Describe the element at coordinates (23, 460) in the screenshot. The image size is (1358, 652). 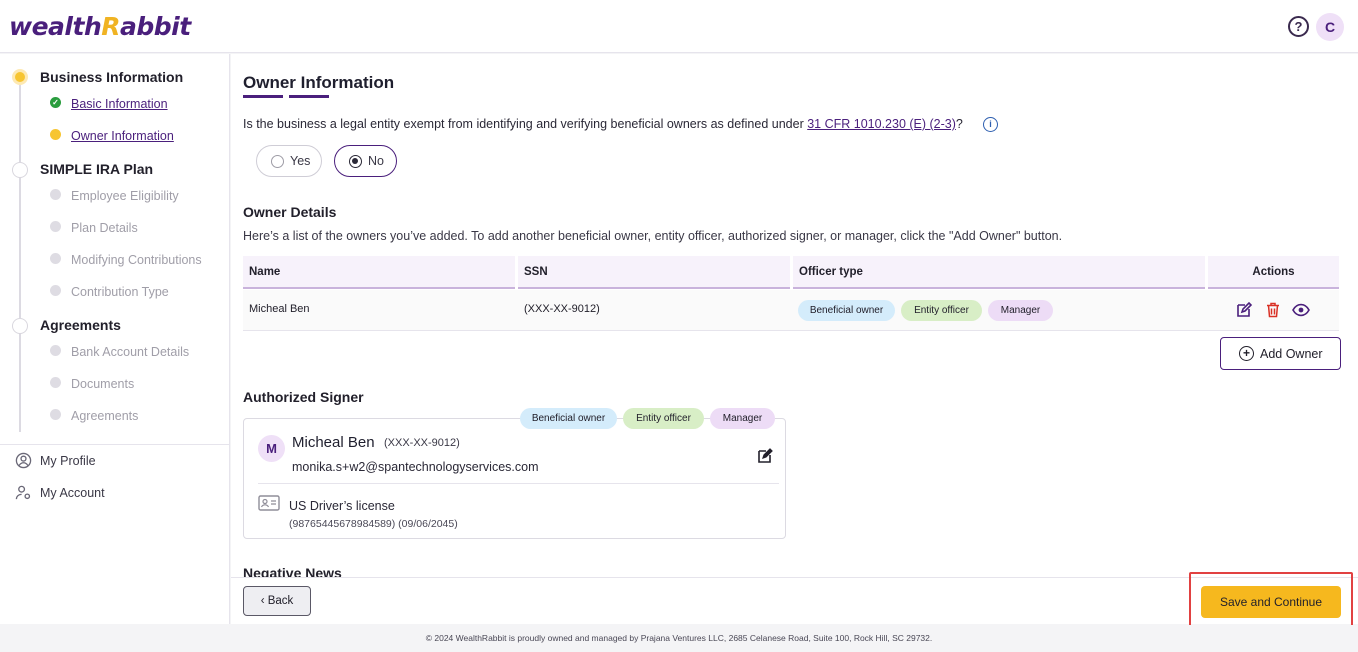
I see `user-circle-icon` at that location.